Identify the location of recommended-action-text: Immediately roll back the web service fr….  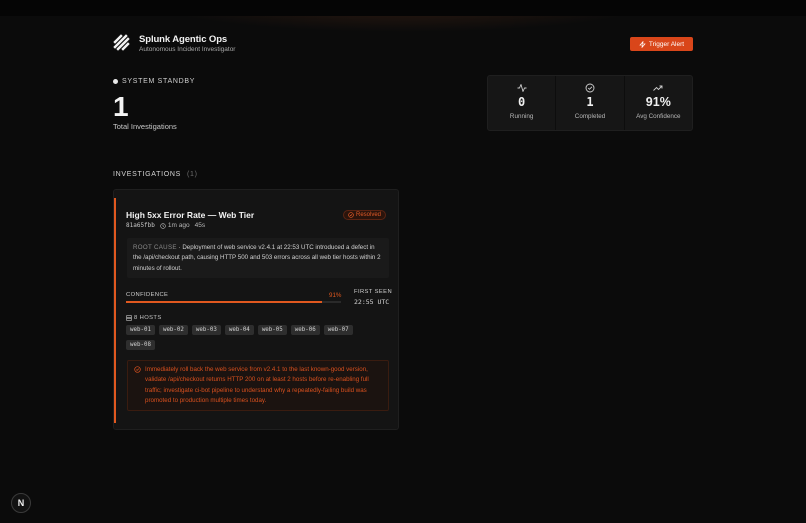
(257, 385).